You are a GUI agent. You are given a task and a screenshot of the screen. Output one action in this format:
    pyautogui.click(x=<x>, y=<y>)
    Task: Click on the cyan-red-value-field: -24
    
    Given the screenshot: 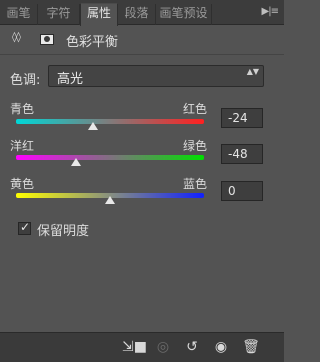 What is the action you would take?
    pyautogui.click(x=242, y=118)
    